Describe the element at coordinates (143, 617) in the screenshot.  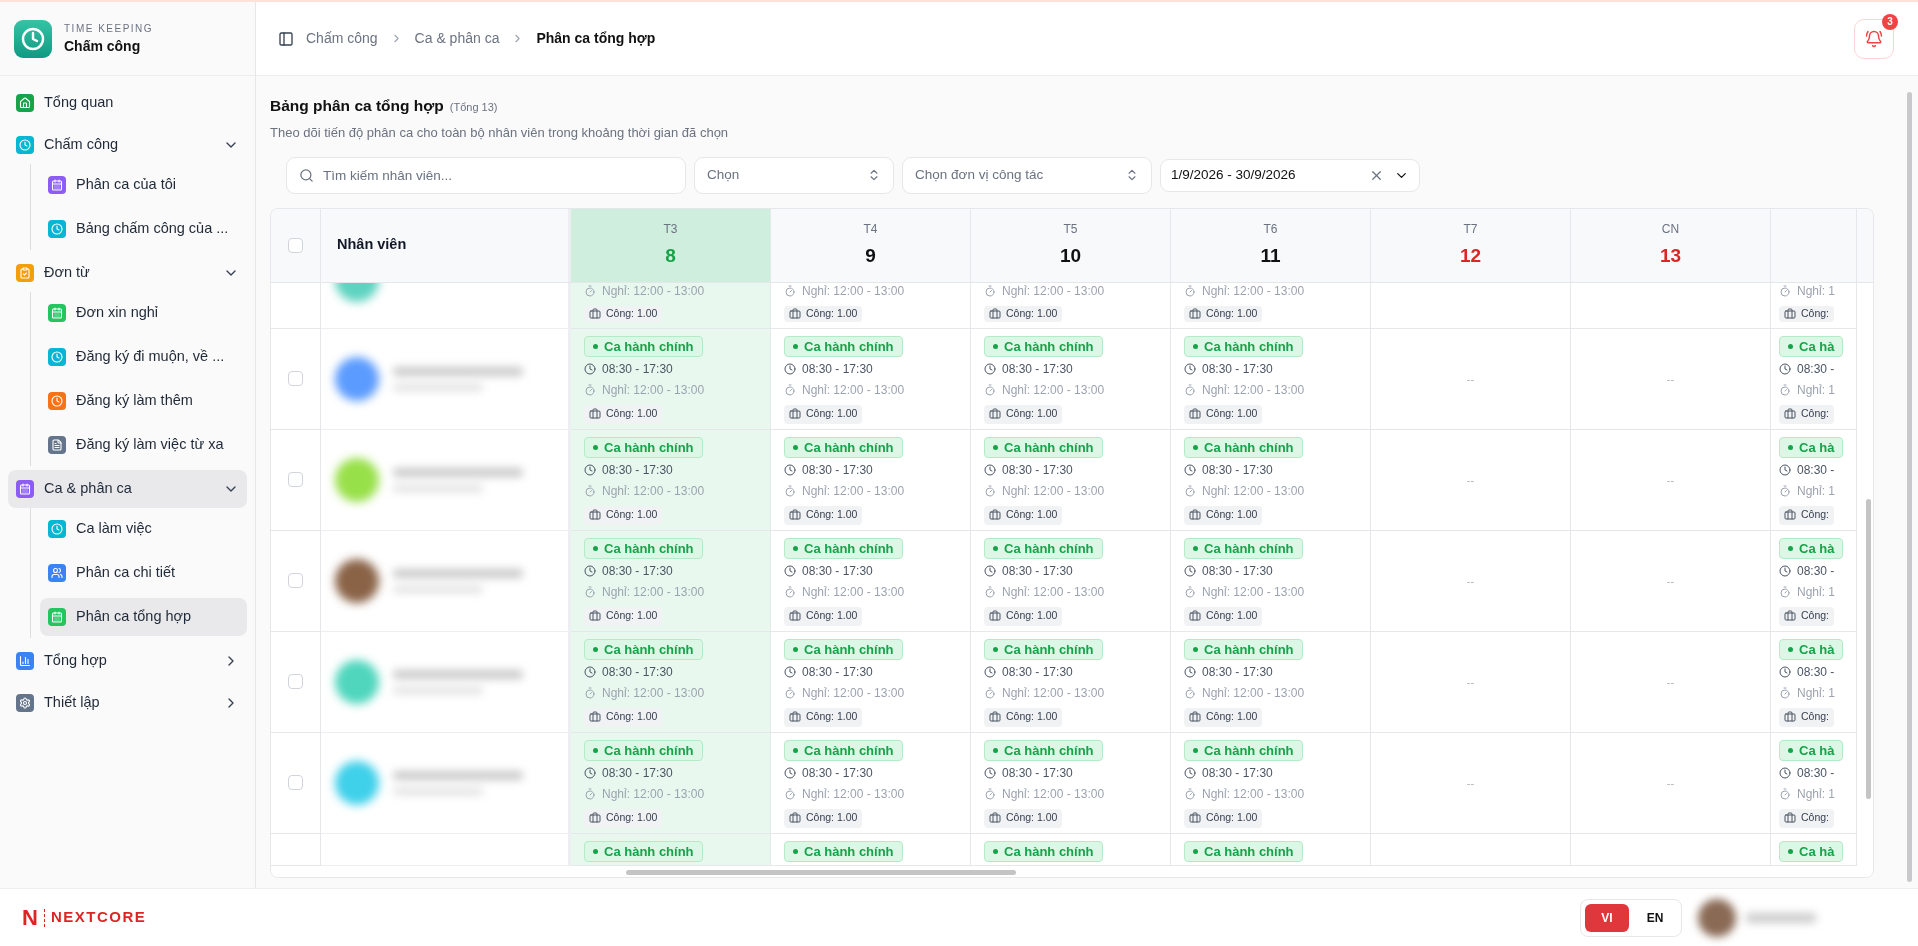
I see `sidebar-subitem: Phân ca tổng hợp` at that location.